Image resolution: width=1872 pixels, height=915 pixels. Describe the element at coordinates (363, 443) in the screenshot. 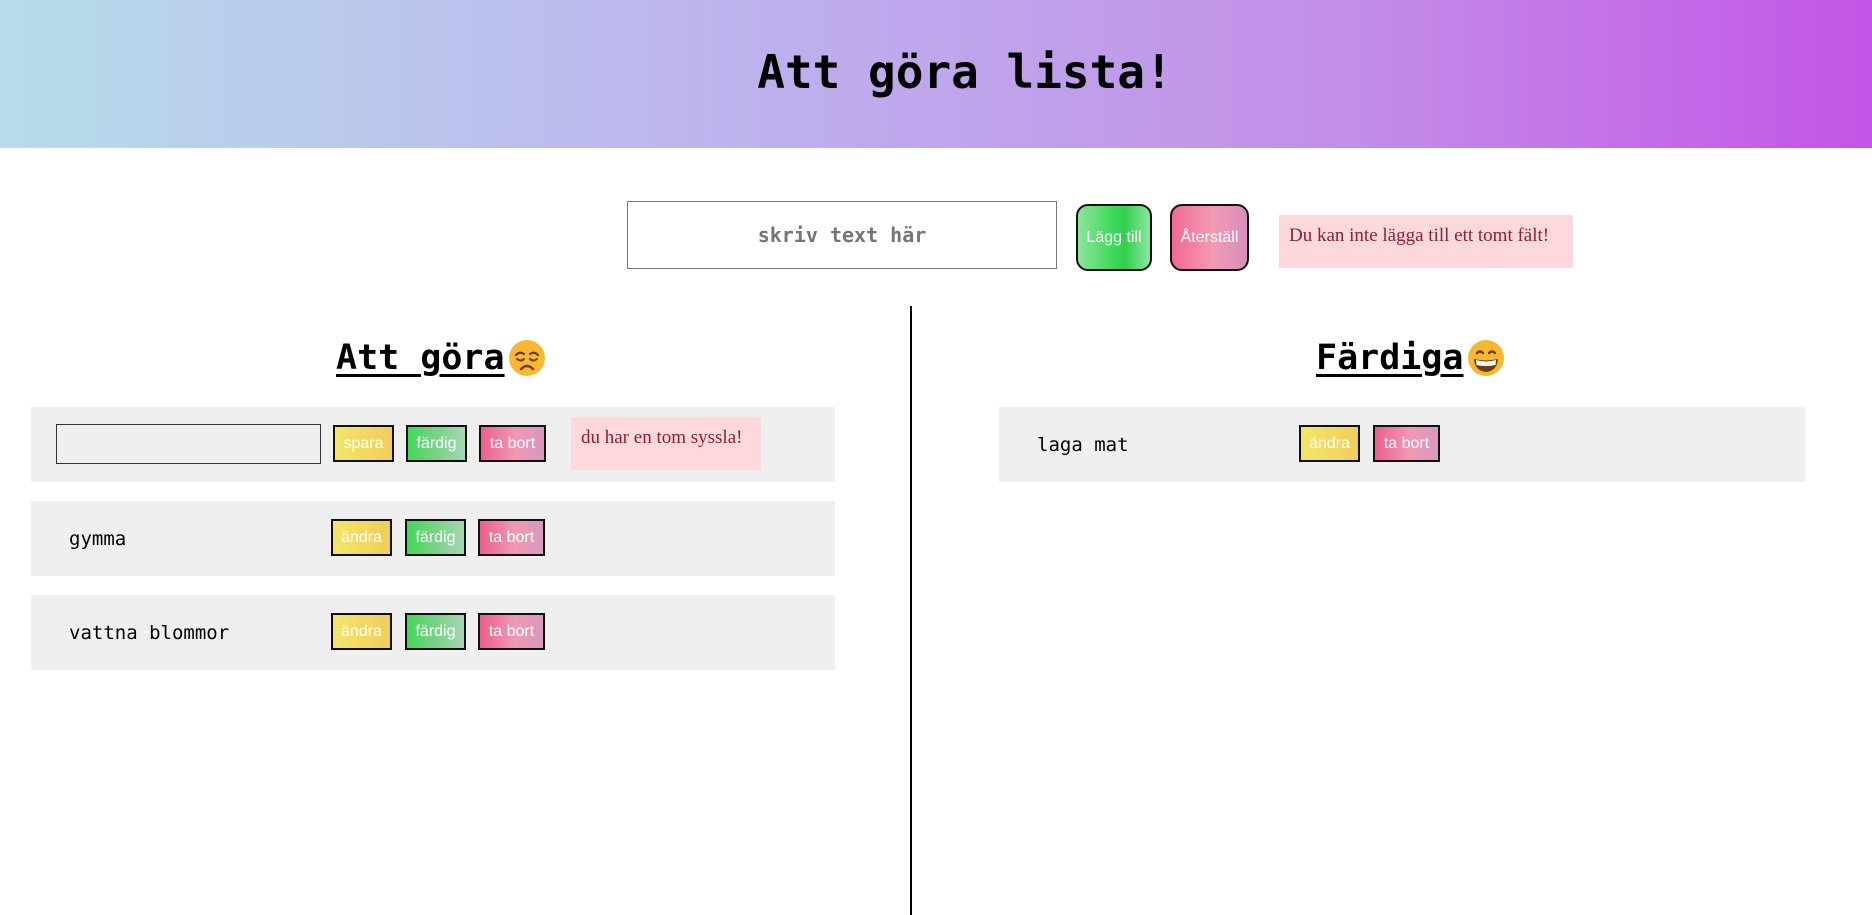

I see `save-button: spara` at that location.